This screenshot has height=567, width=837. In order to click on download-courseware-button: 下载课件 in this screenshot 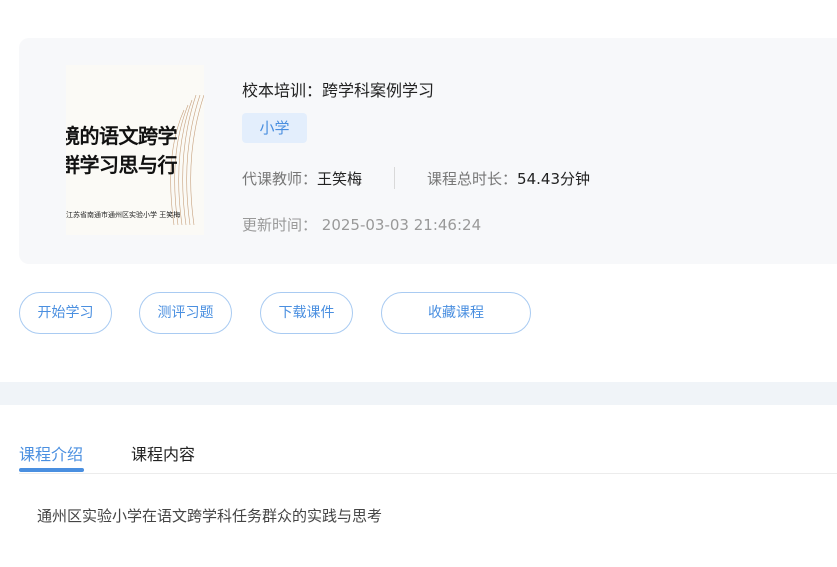, I will do `click(306, 313)`.